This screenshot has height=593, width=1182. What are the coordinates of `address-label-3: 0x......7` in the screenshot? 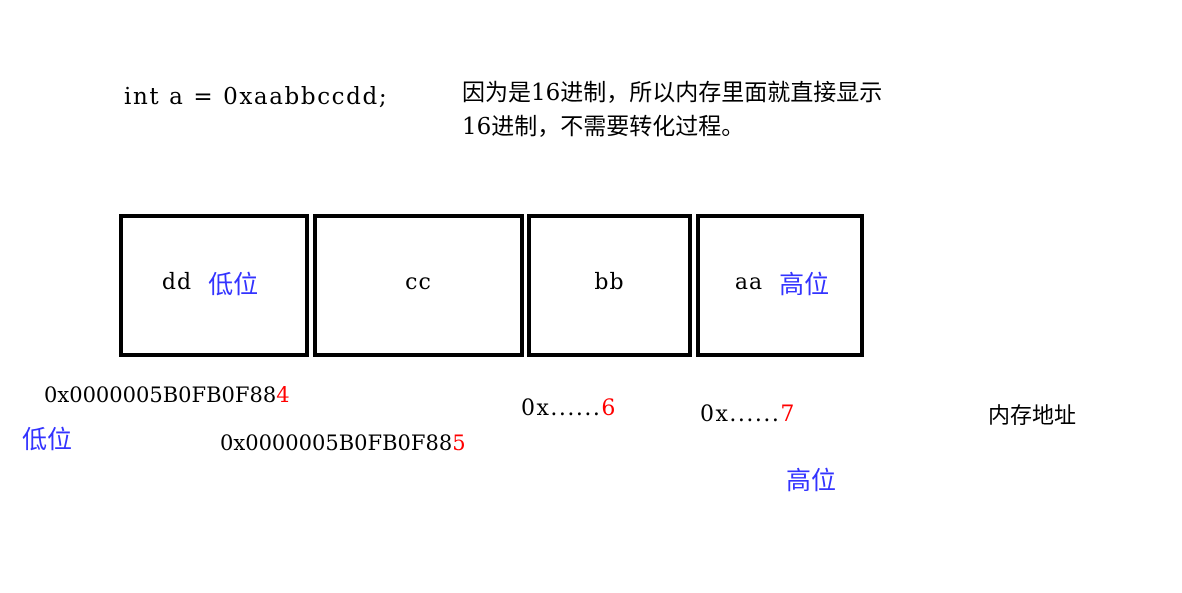 It's located at (748, 414).